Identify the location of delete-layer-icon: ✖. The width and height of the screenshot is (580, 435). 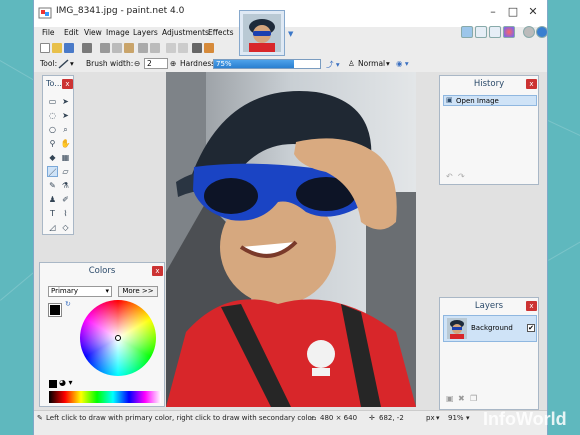
(461, 398).